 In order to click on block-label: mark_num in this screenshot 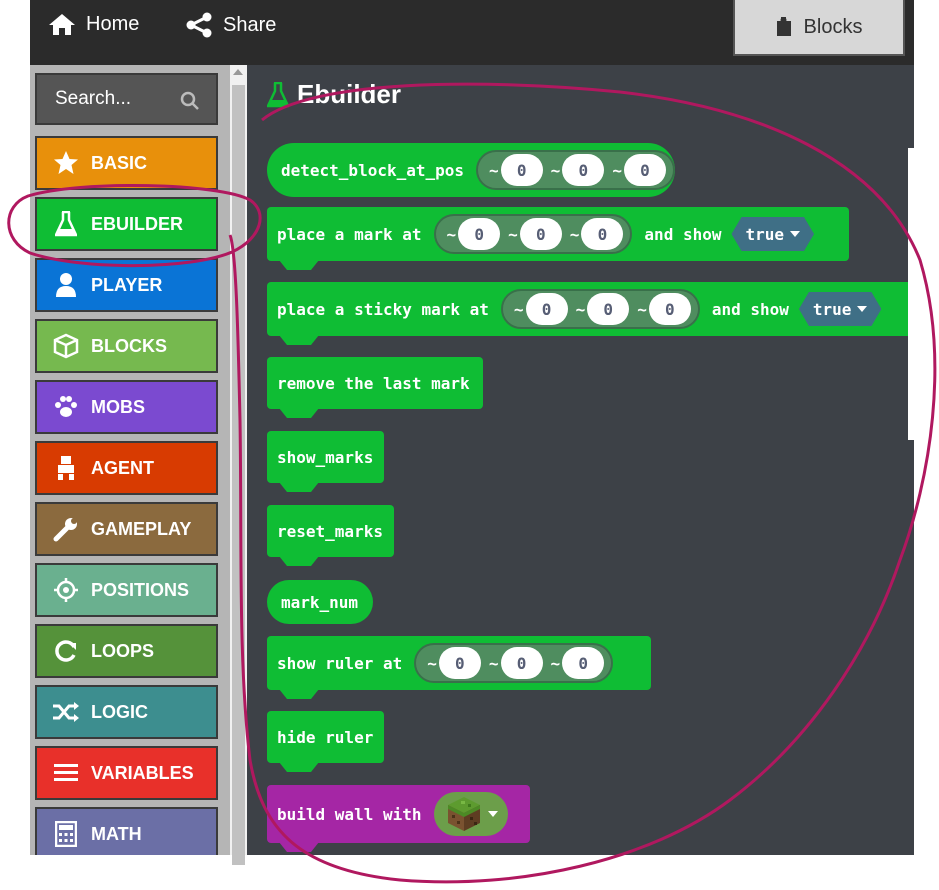, I will do `click(320, 602)`.